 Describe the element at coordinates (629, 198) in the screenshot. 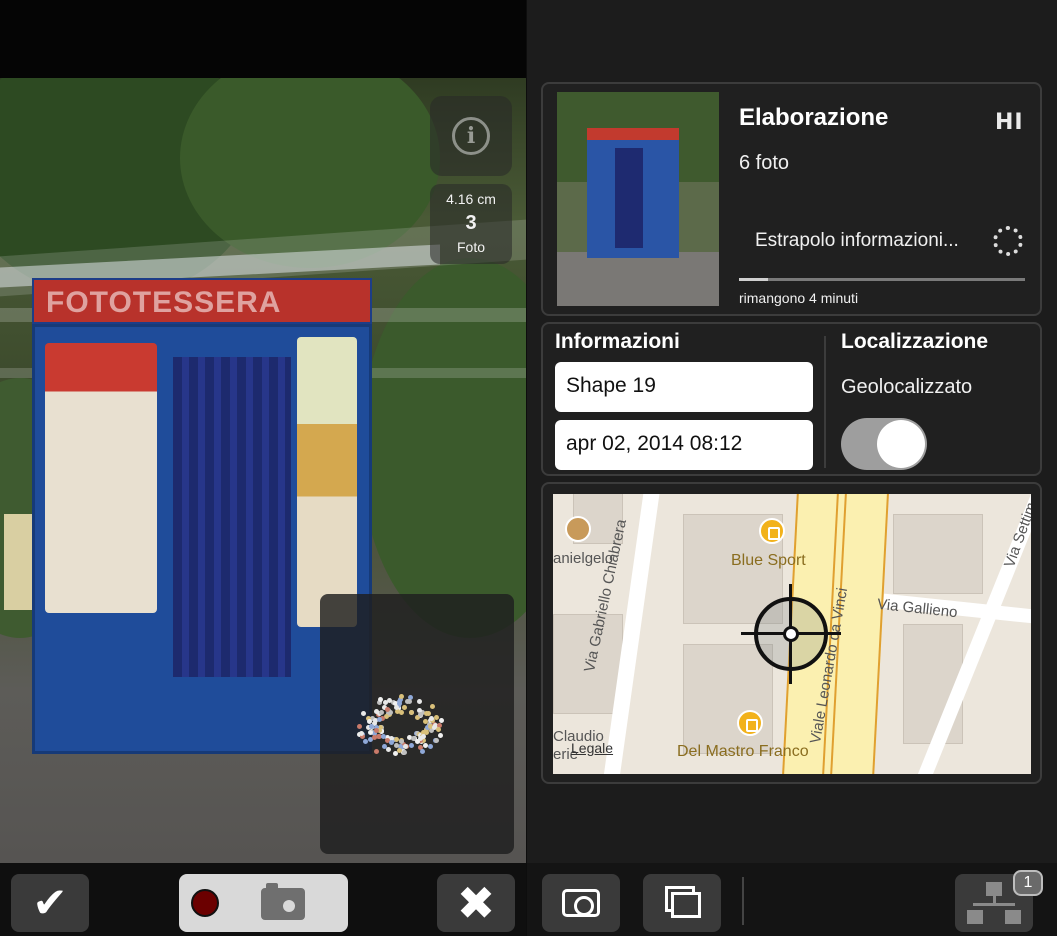

I see `thumbnail-curtain` at that location.